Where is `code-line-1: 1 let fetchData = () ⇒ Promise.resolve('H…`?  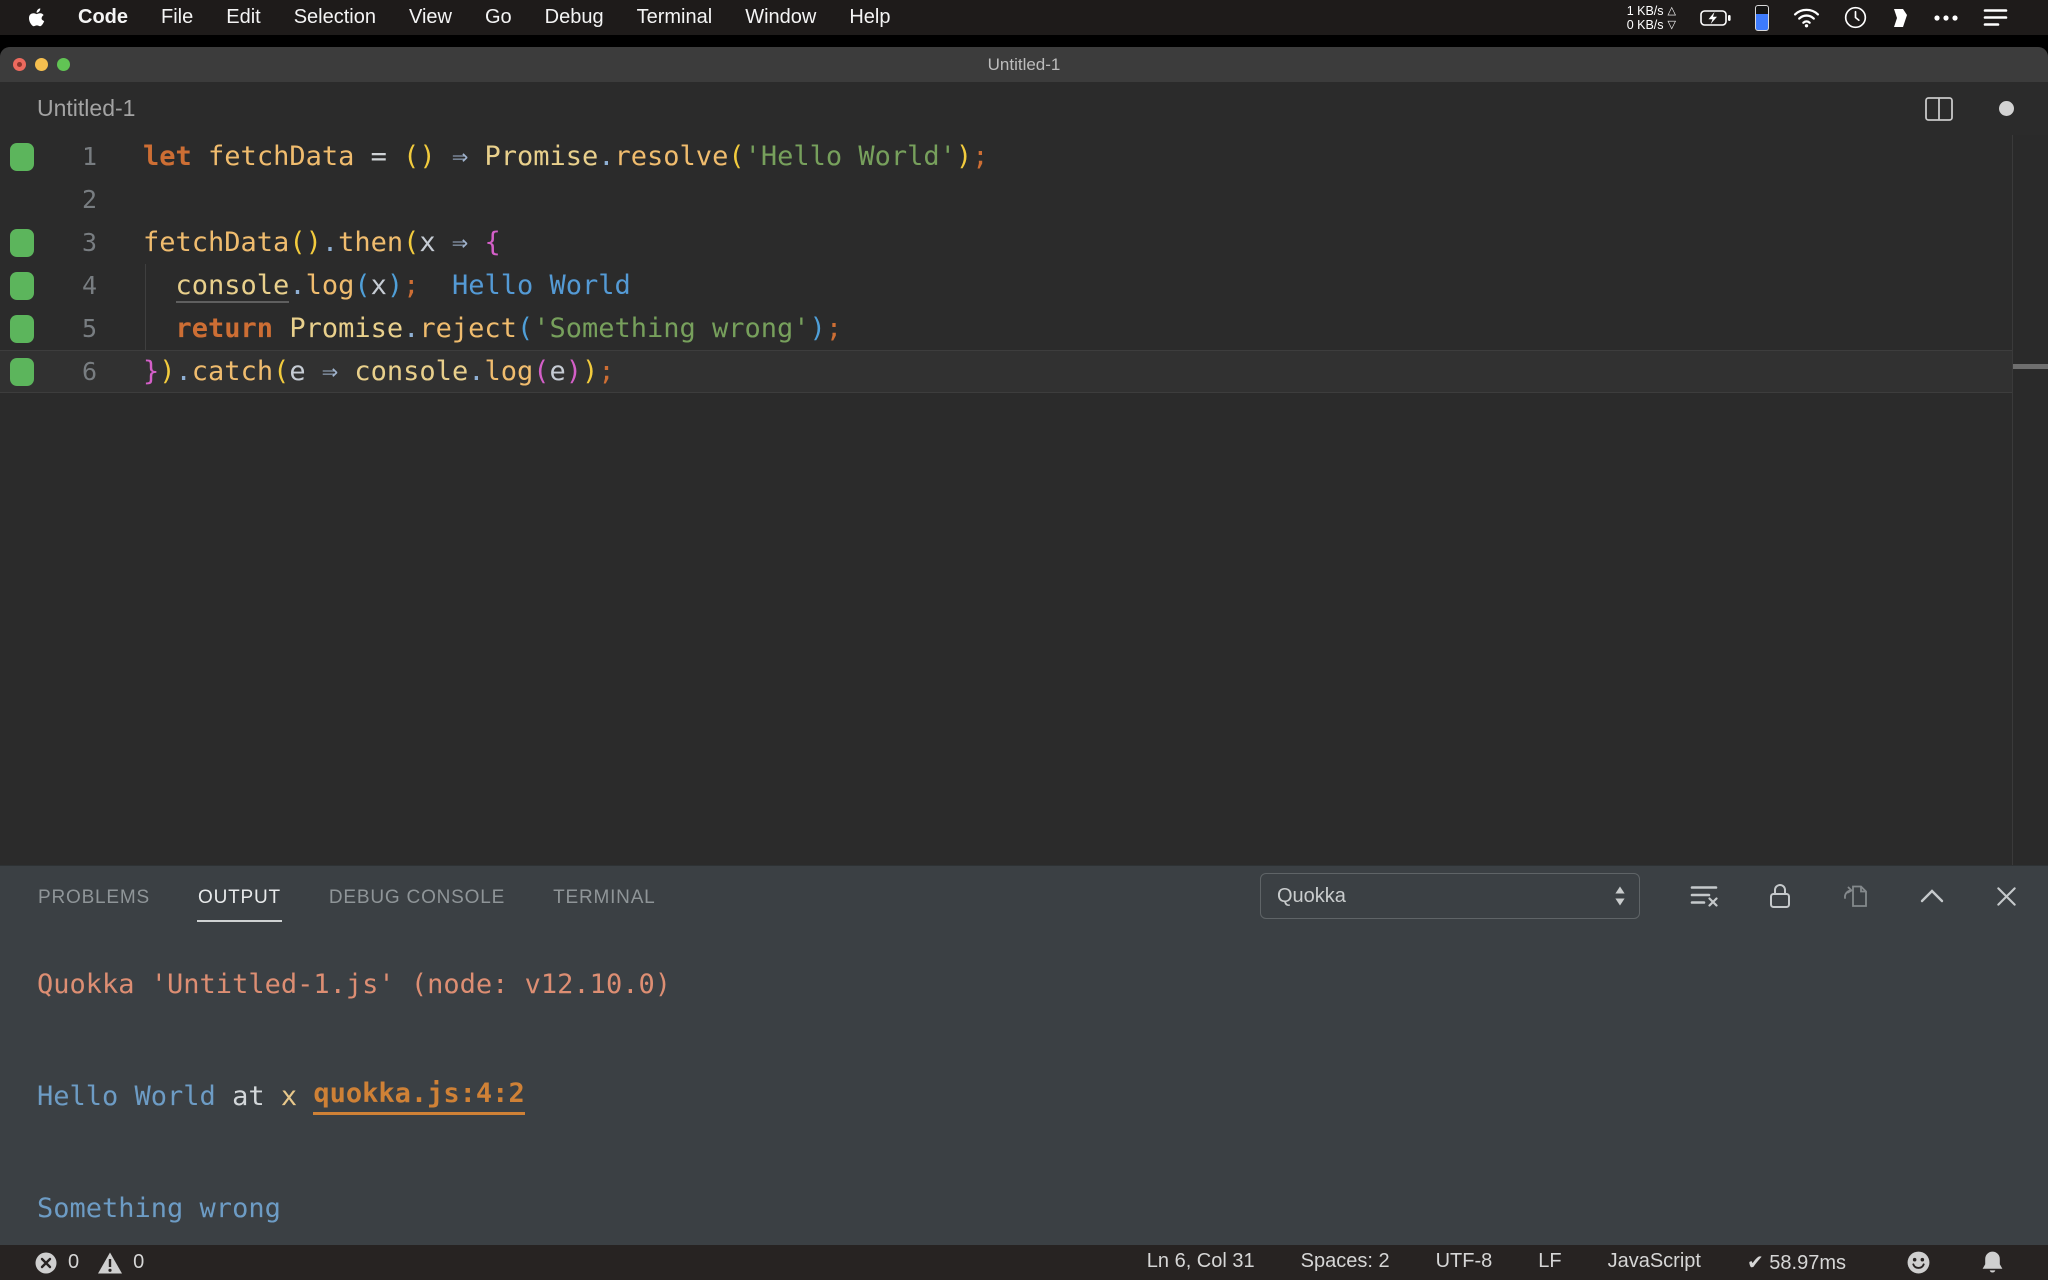 code-line-1: 1 let fetchData = () ⇒ Promise.resolve('H… is located at coordinates (1024, 156).